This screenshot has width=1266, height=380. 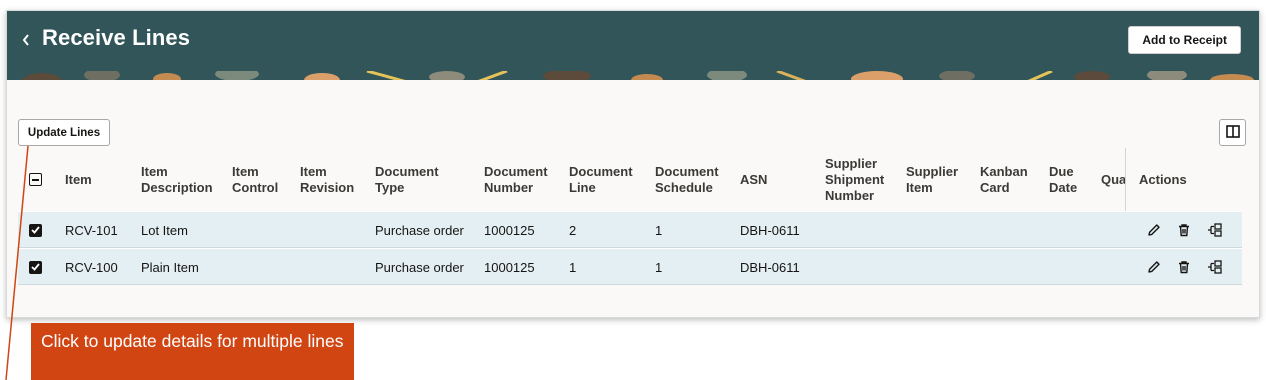 I want to click on col-header-supplier-shipment-number: Supplier Shipment Number, so click(x=854, y=179).